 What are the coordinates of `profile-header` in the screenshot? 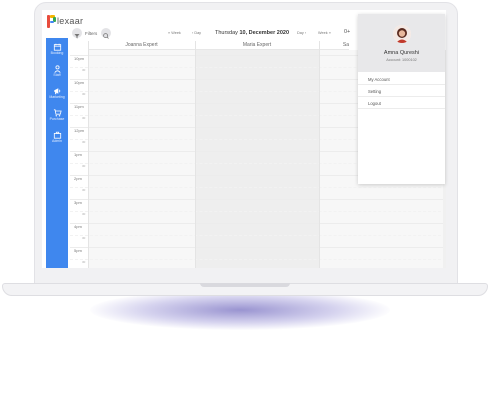 It's located at (401, 43).